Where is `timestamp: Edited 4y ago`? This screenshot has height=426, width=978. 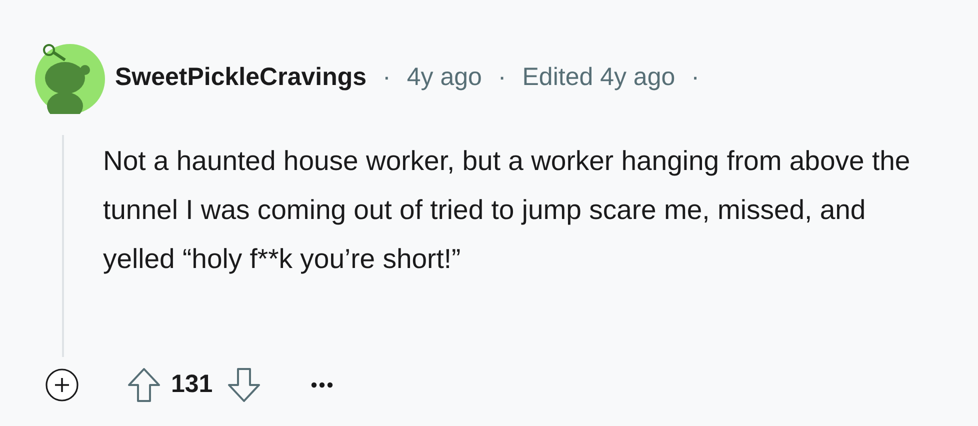
timestamp: Edited 4y ago is located at coordinates (599, 78).